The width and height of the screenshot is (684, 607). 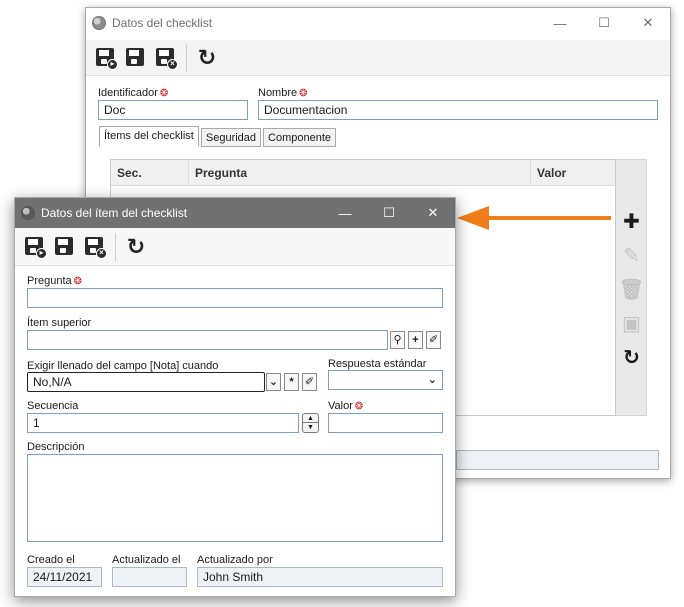 I want to click on secuencia-stepper: ▲ ▼, so click(x=310, y=423).